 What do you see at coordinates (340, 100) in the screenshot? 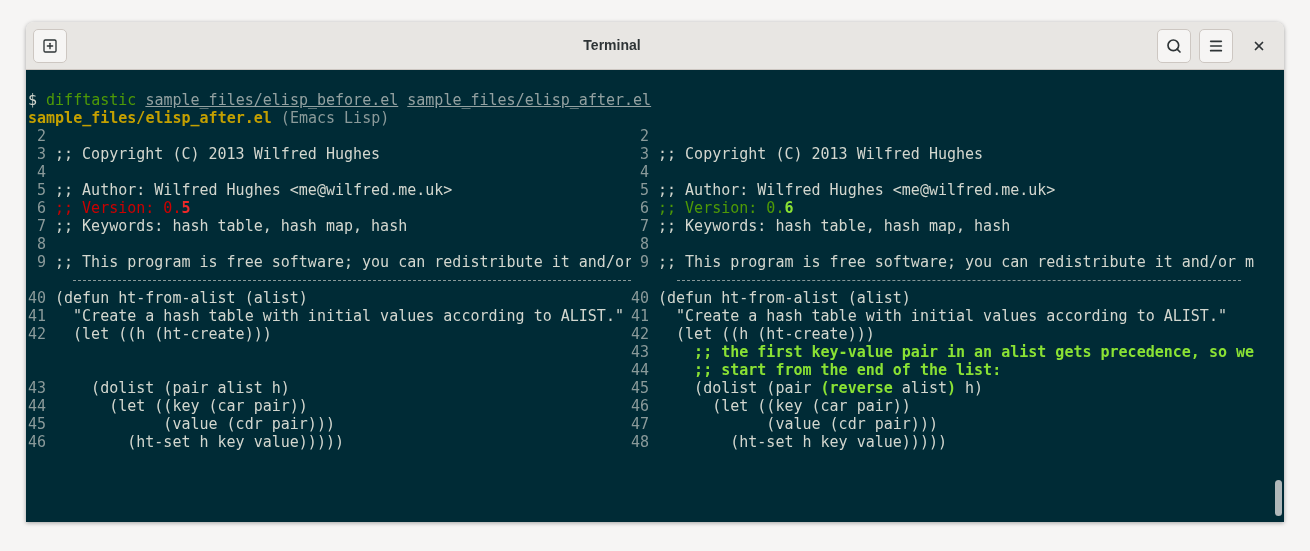
I see `command-line: $ difftastic sample_files/elisp_before.el sample_files/elisp_after.el` at bounding box center [340, 100].